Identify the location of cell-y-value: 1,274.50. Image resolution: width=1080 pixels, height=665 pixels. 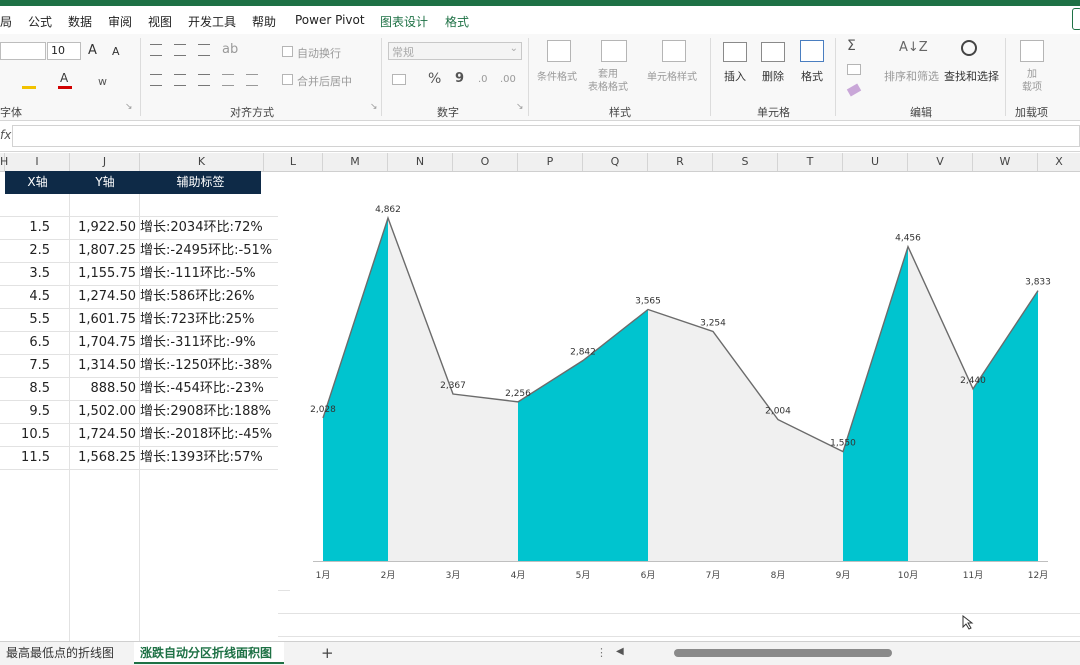
(102, 297).